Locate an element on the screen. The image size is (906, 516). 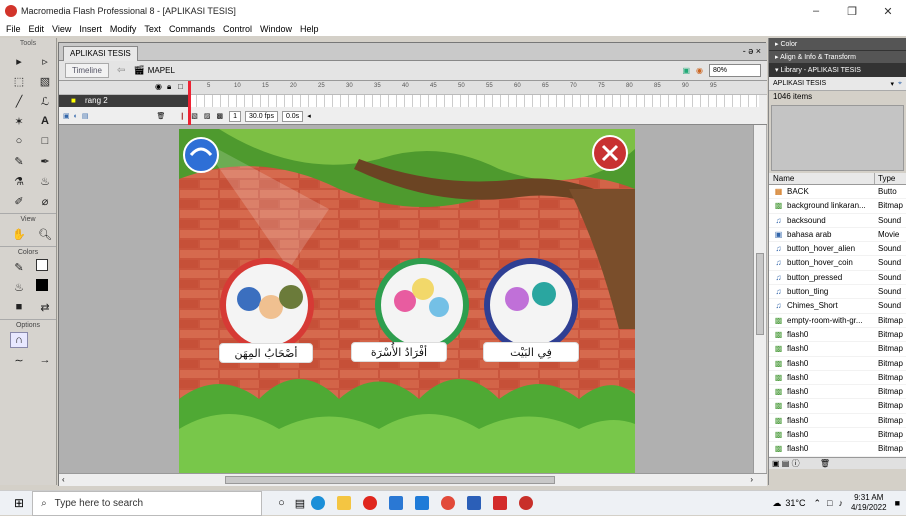
back-arrow-icon: ⇦ is located at coordinates (121, 70).